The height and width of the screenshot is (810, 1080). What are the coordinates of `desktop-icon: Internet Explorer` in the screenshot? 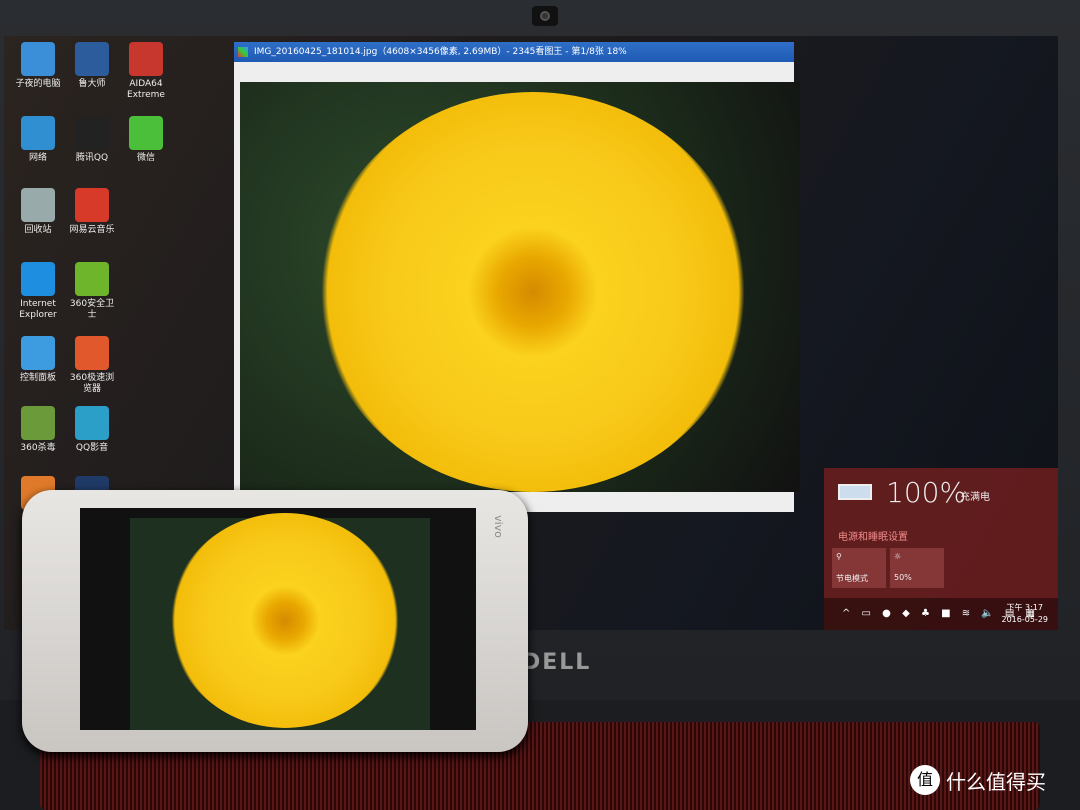 It's located at (38, 291).